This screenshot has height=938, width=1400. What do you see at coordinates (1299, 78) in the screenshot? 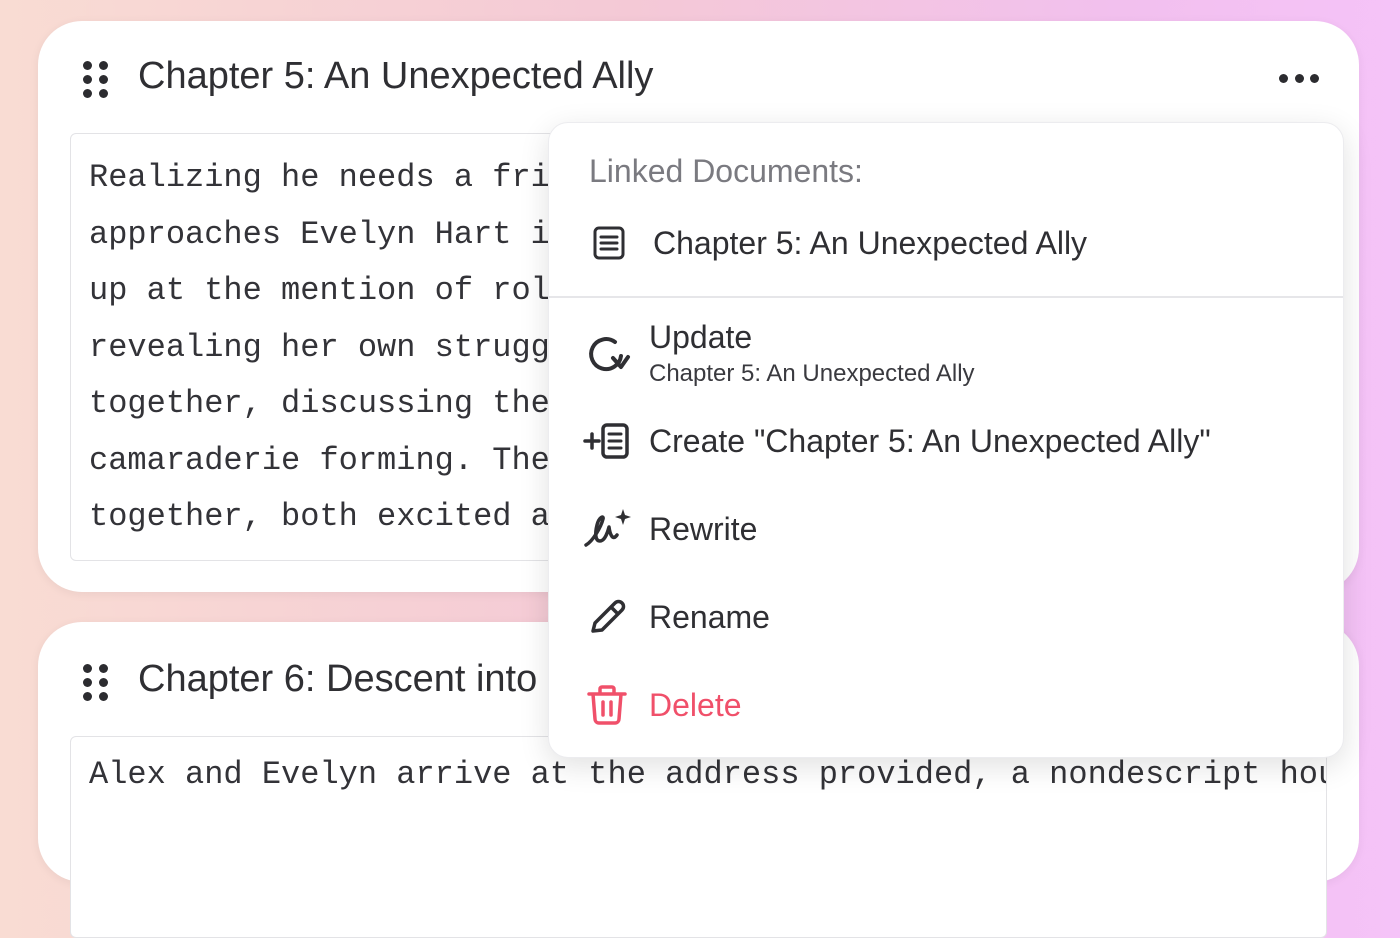
I see `more-options-icon` at bounding box center [1299, 78].